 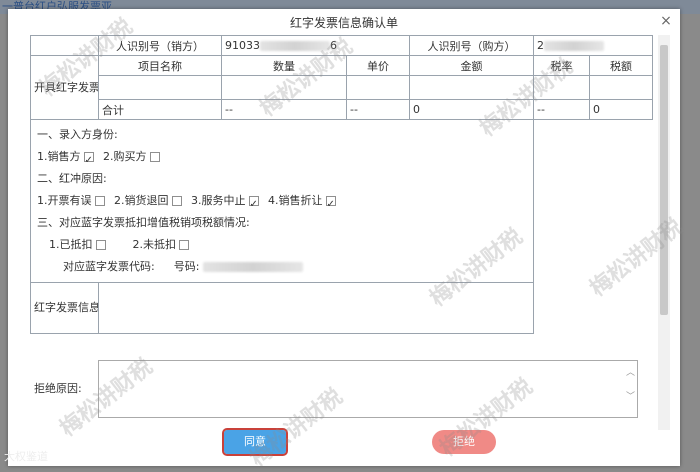 What do you see at coordinates (252, 267) in the screenshot?
I see `redacted-blue-invoice-number` at bounding box center [252, 267].